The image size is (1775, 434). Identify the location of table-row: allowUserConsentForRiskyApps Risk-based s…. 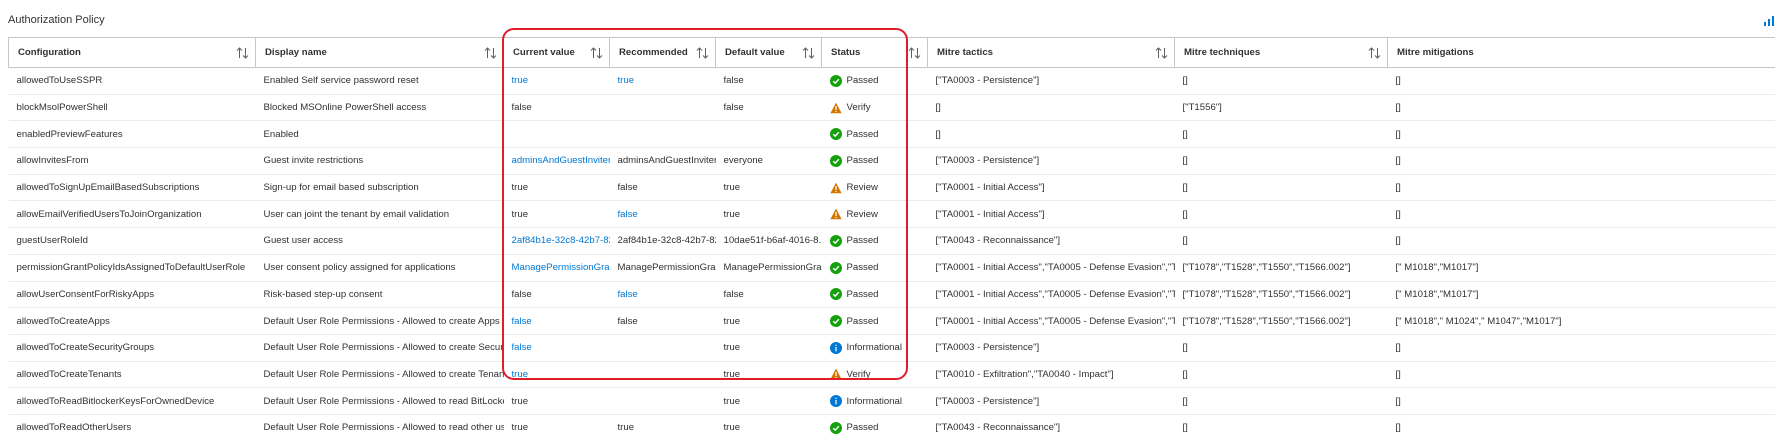
(891, 295).